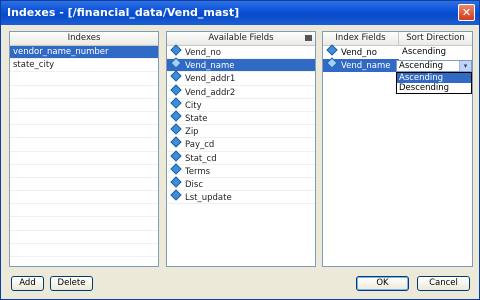 The image size is (480, 300). I want to click on index-field-cell: Vend_name, so click(361, 64).